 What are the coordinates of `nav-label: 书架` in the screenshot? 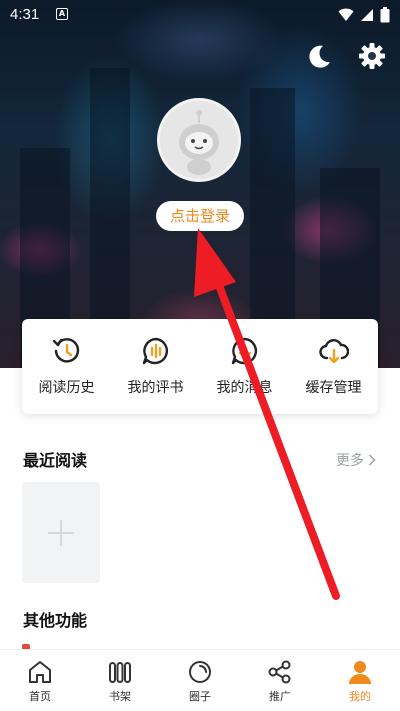 It's located at (120, 696).